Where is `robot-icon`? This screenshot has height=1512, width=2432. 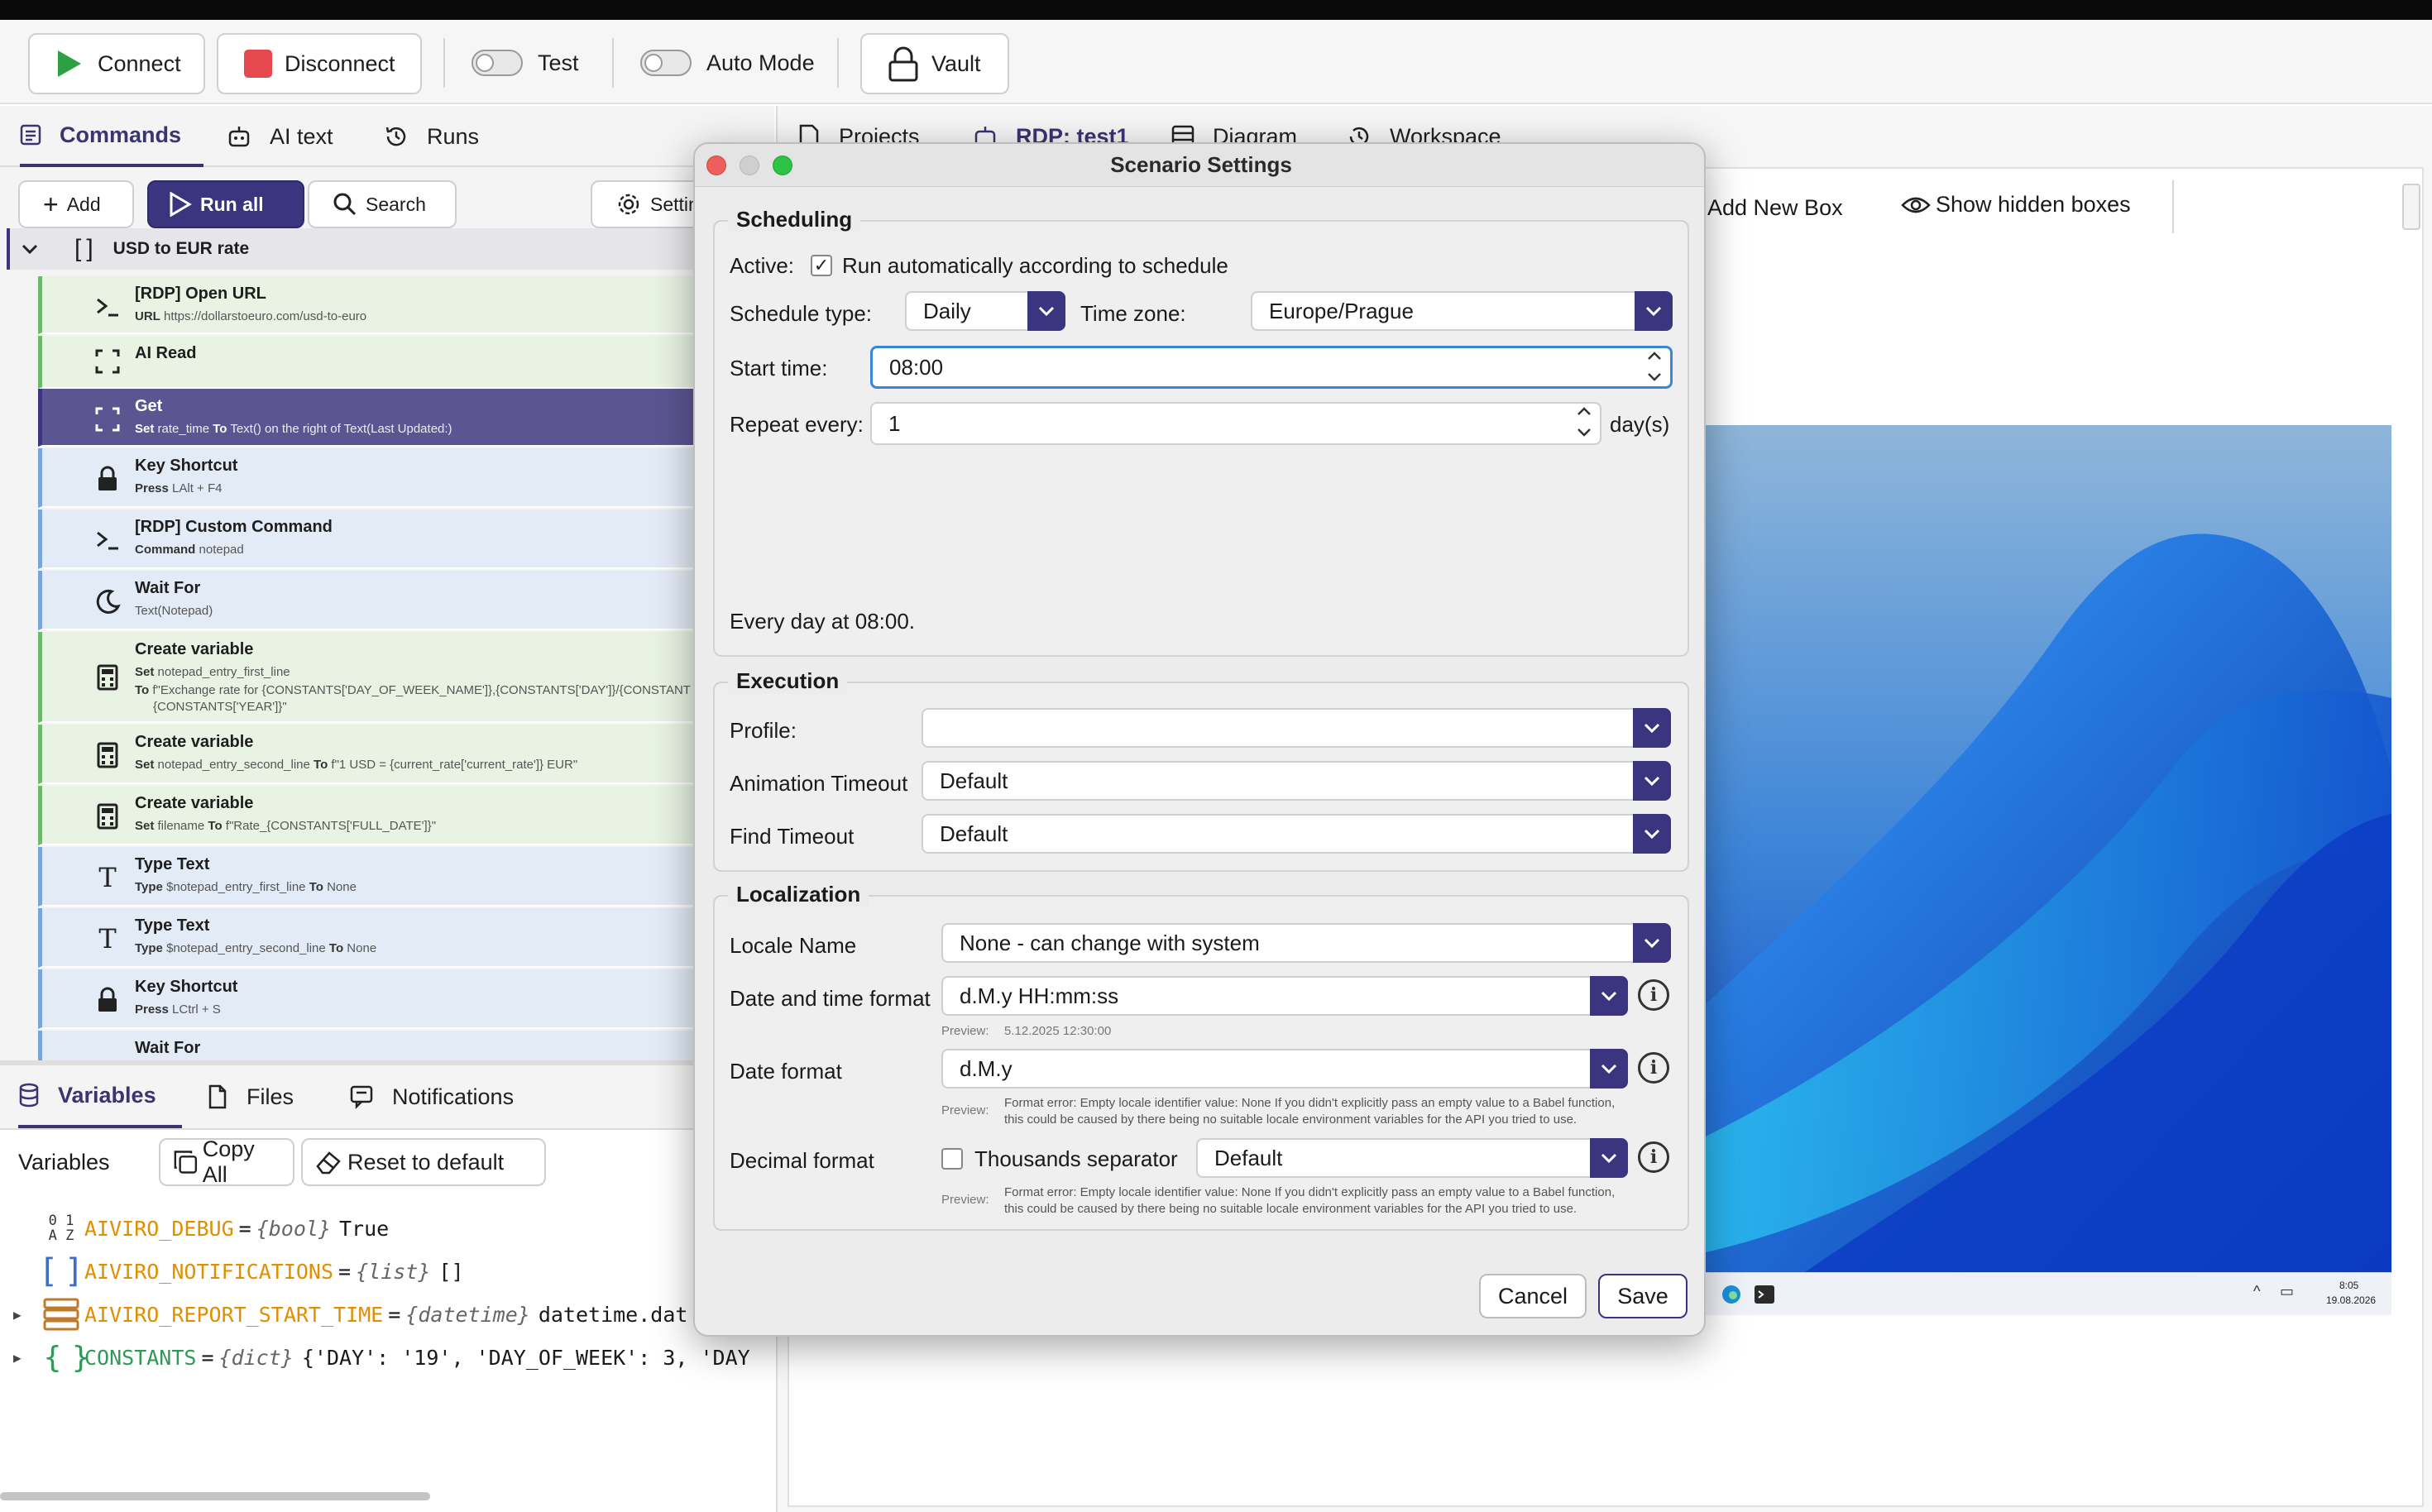 robot-icon is located at coordinates (239, 137).